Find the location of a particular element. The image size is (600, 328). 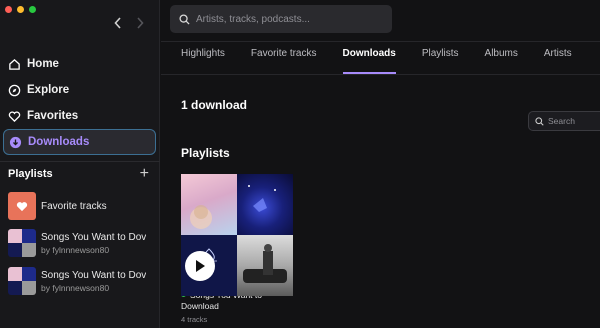

tab-divider is located at coordinates (380, 74).